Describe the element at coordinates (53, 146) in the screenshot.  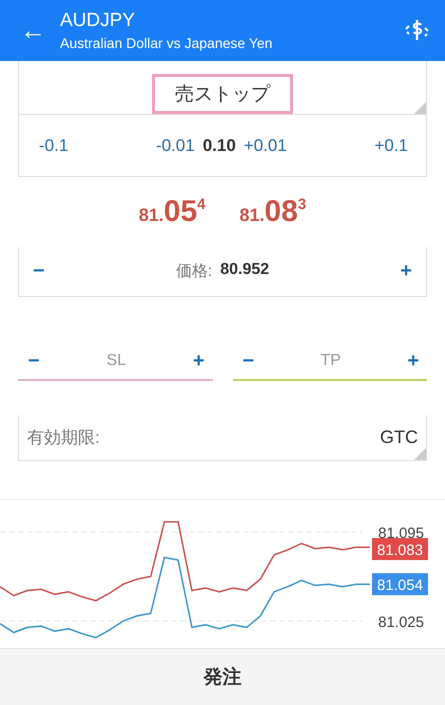
I see `volume-step-button: -0.1` at that location.